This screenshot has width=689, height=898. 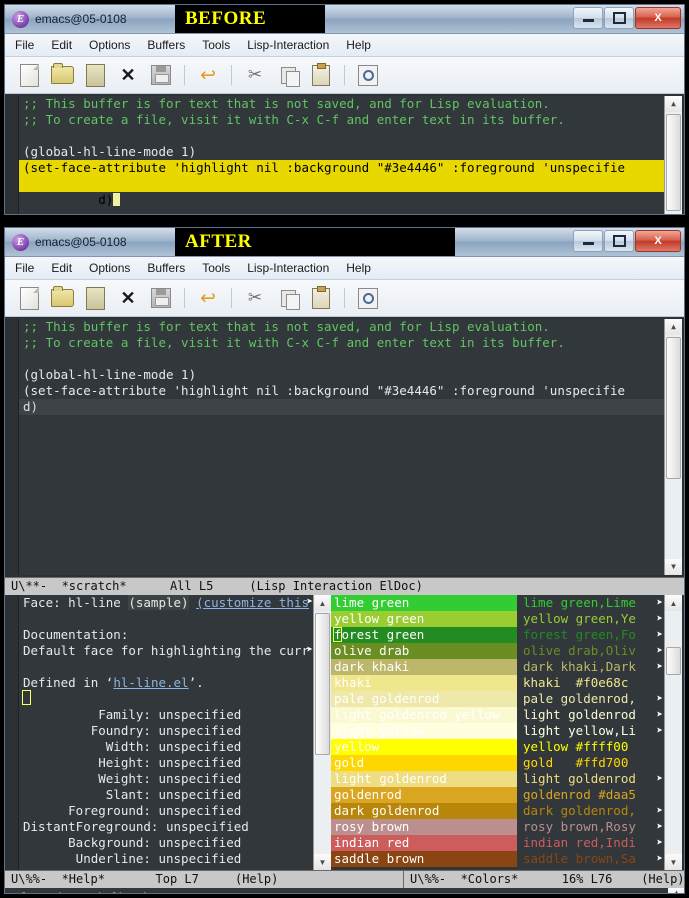 I want to click on color-name-row: yellow #ffff00, so click(x=590, y=747).